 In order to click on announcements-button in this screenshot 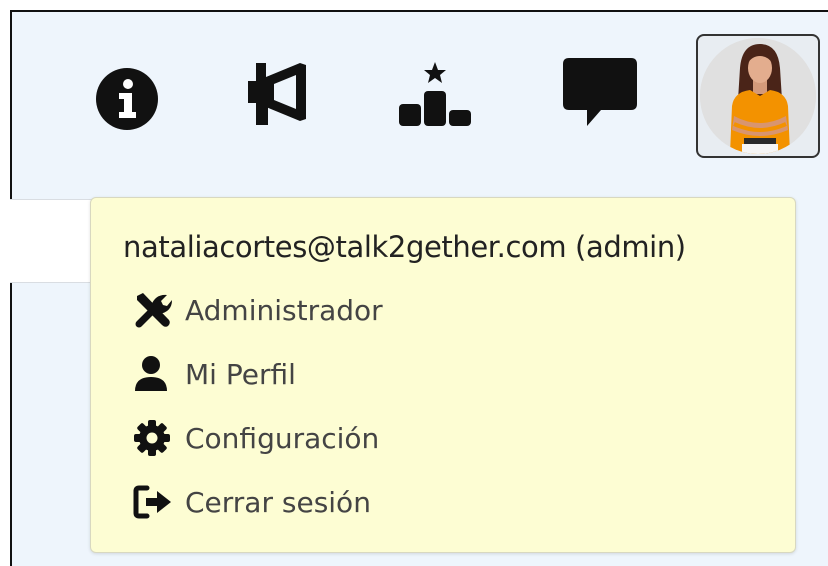, I will do `click(277, 94)`.